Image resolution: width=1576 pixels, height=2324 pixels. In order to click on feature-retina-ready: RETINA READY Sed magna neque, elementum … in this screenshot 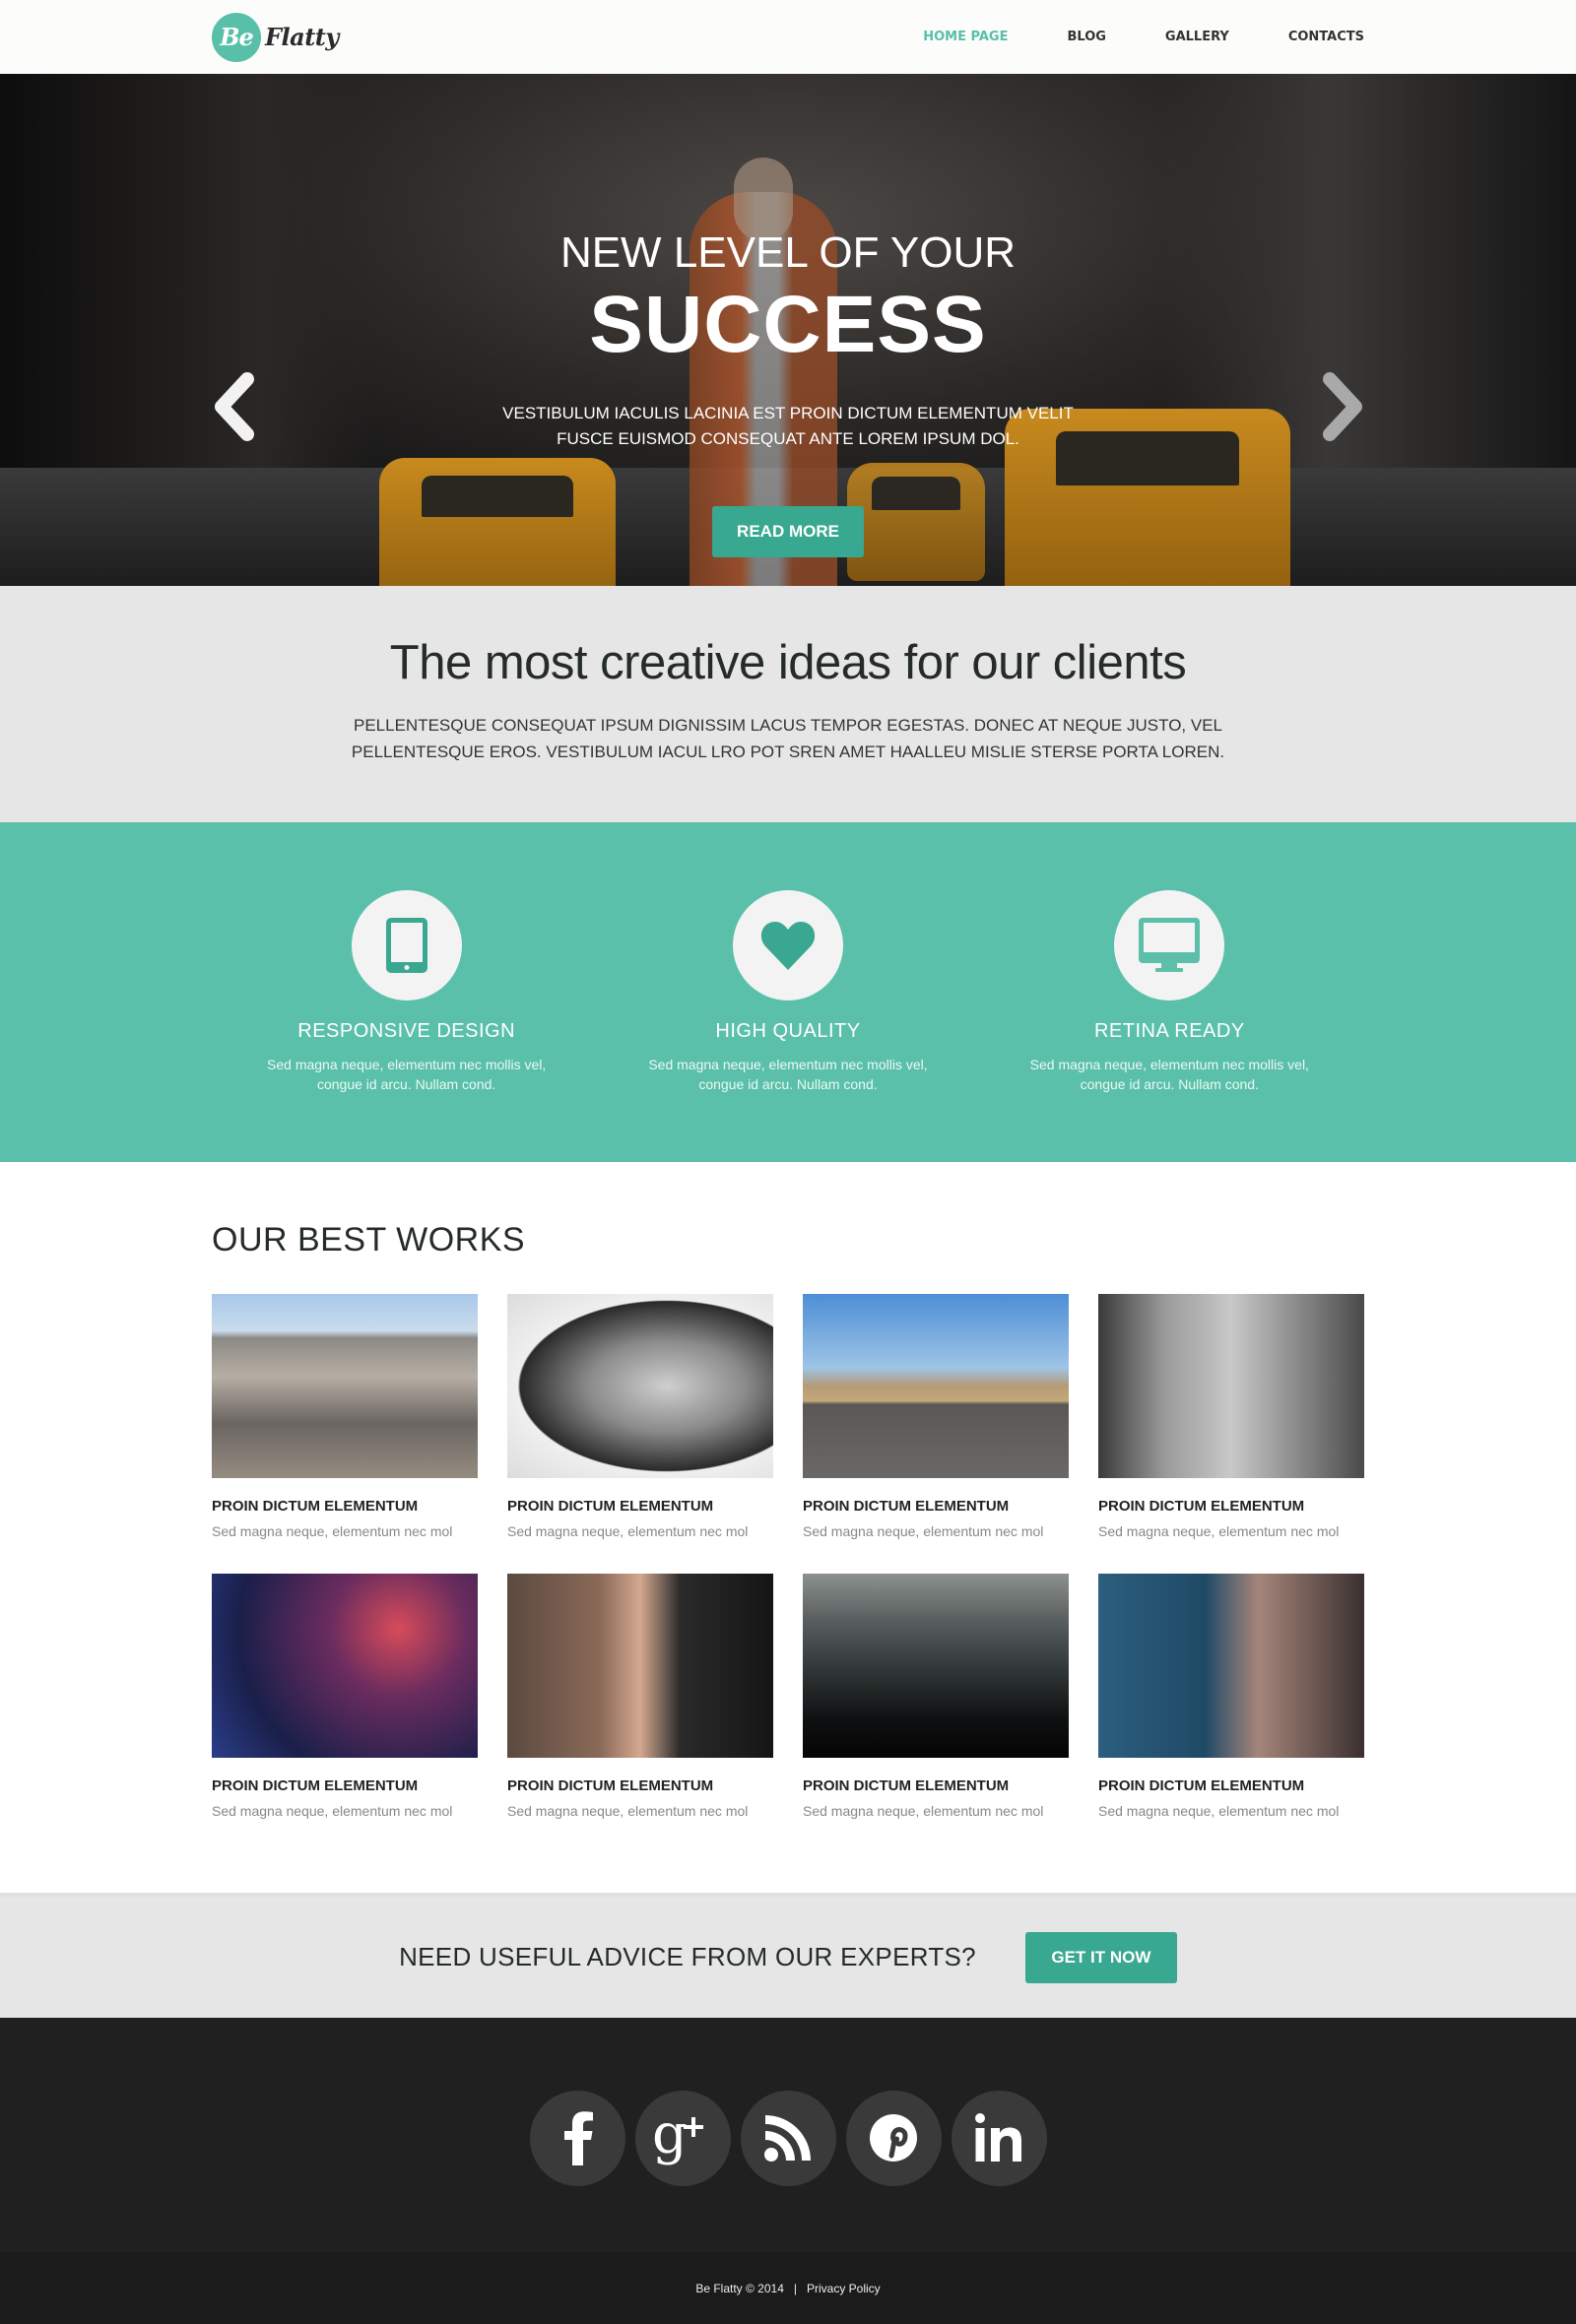, I will do `click(1169, 958)`.